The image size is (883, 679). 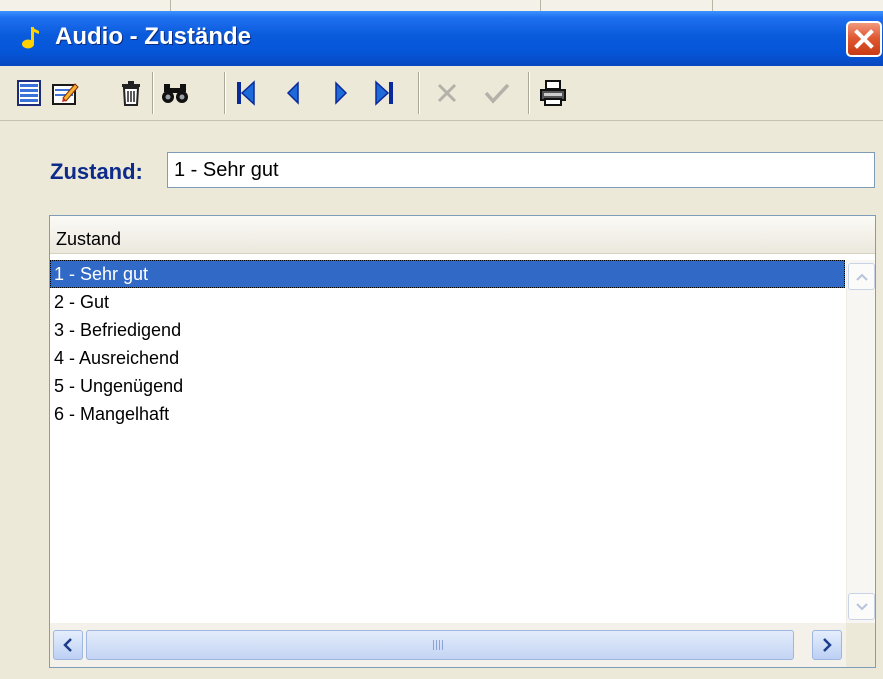 What do you see at coordinates (447, 330) in the screenshot?
I see `list-item: 3 - Befriedigend` at bounding box center [447, 330].